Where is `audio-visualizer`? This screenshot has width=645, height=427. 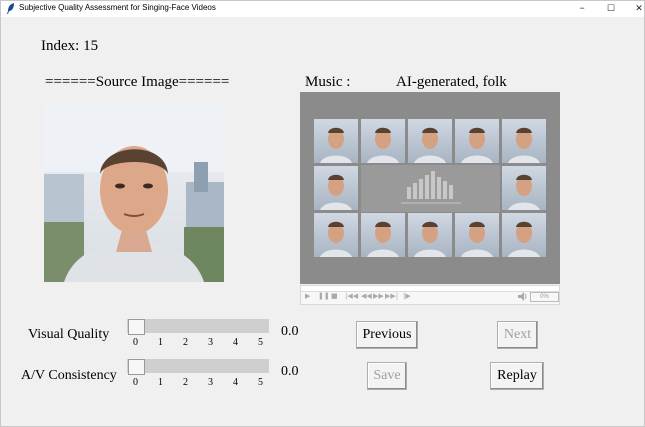
audio-visualizer is located at coordinates (430, 188).